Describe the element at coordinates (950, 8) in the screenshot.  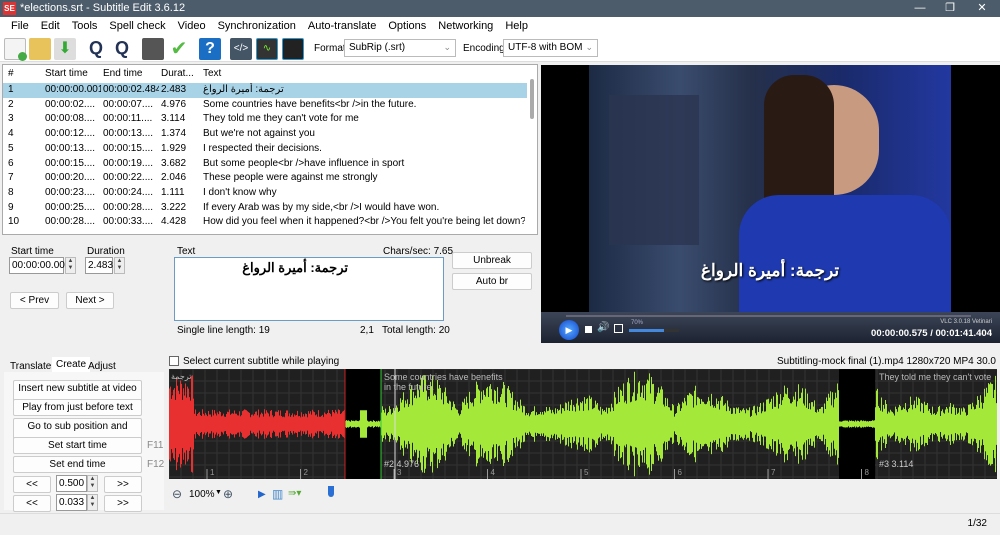
I see `maximize-button: ❐` at that location.